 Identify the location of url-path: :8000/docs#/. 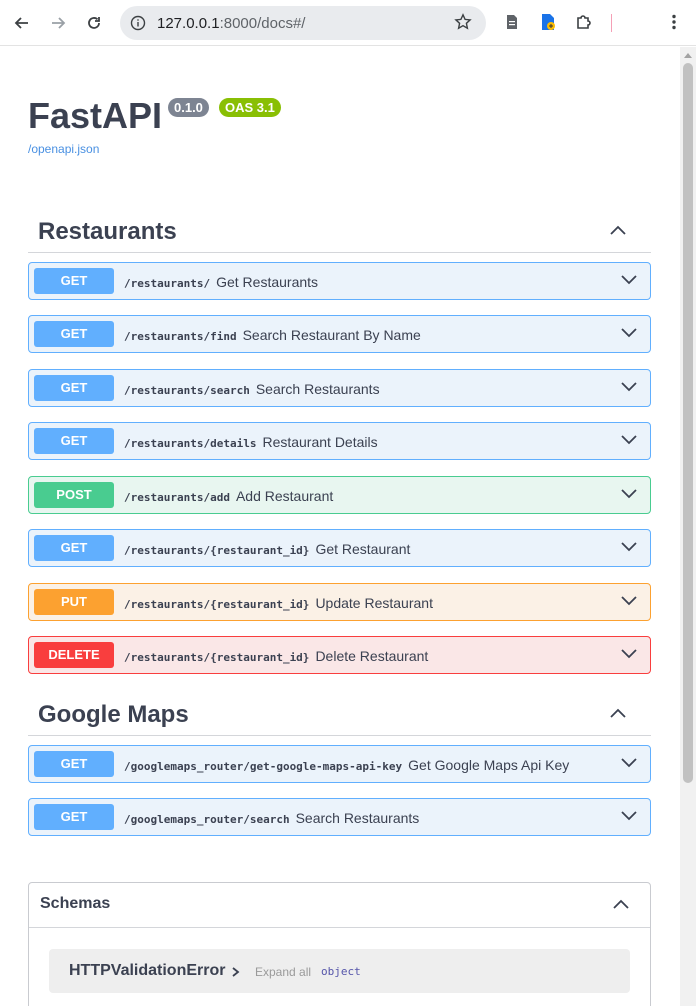
(262, 23).